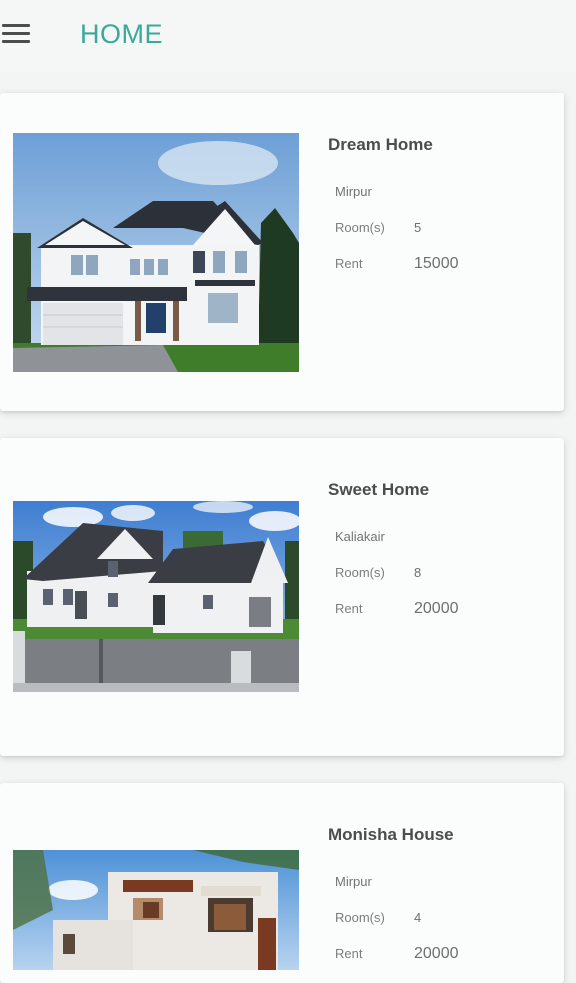  I want to click on listing-title: Dream Home, so click(380, 144).